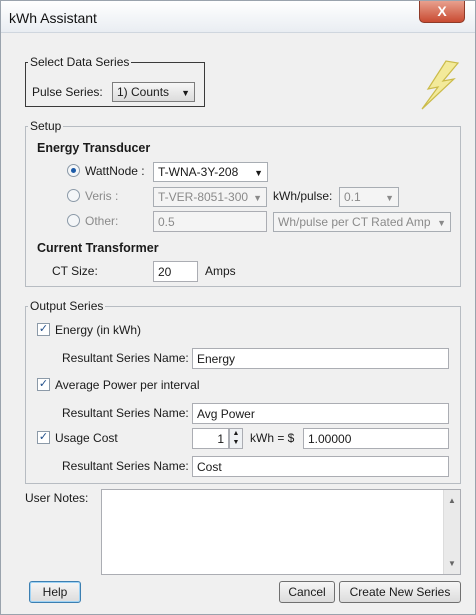  Describe the element at coordinates (53, 18) in the screenshot. I see `window-title: kWh Assistant` at that location.